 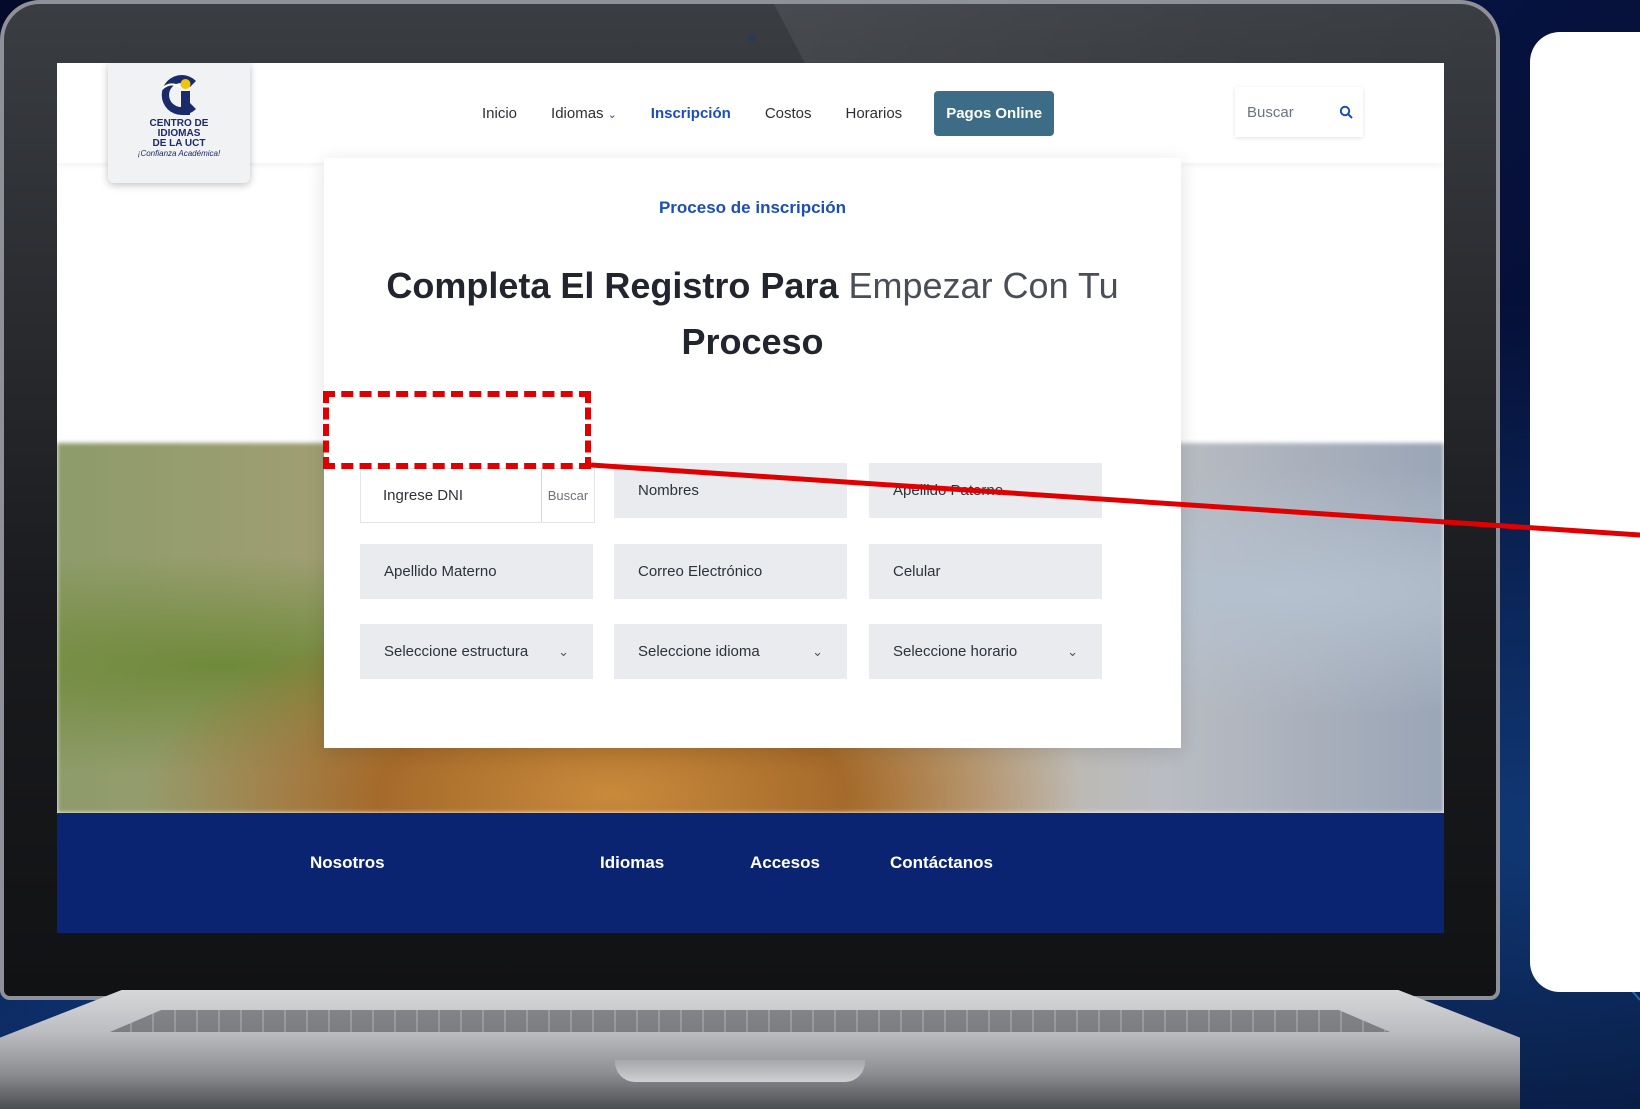 What do you see at coordinates (700, 571) in the screenshot?
I see `correo-placeholder: Correo Electrónico` at bounding box center [700, 571].